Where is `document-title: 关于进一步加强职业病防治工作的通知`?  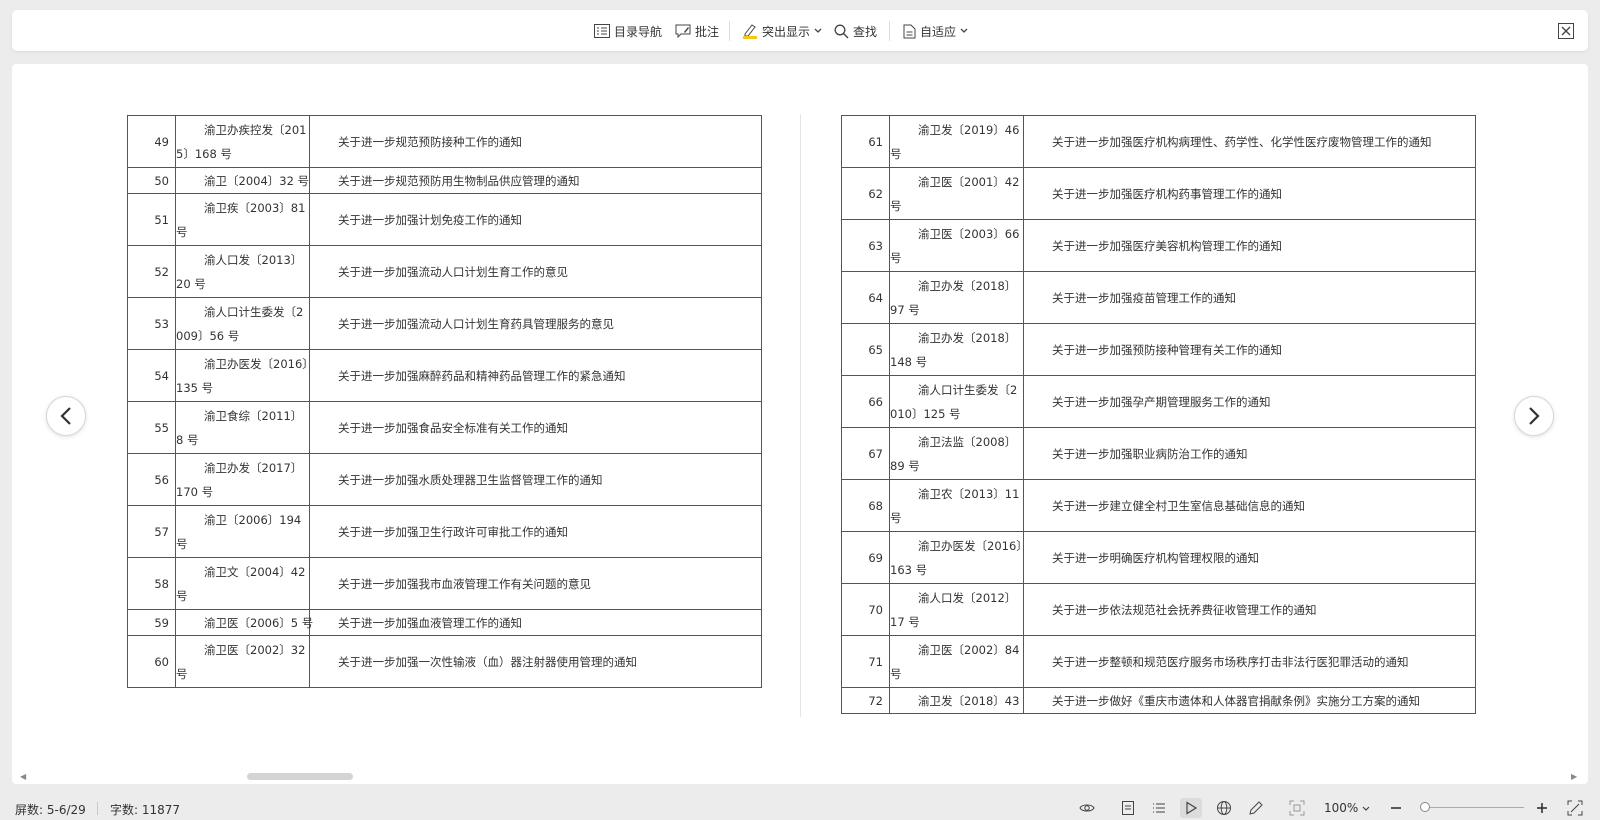
document-title: 关于进一步加强职业病防治工作的通知 is located at coordinates (1249, 453).